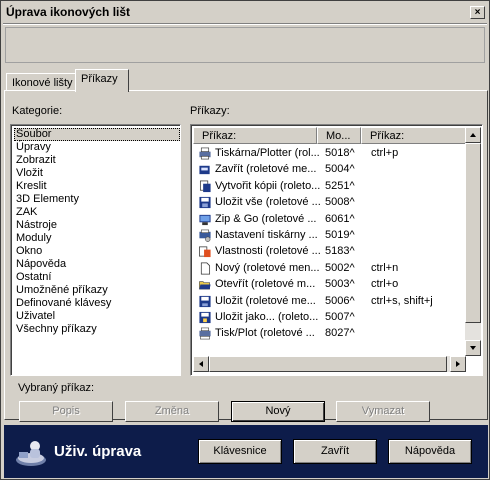 This screenshot has height=480, width=490. What do you see at coordinates (205, 268) in the screenshot?
I see `new-file-icon` at bounding box center [205, 268].